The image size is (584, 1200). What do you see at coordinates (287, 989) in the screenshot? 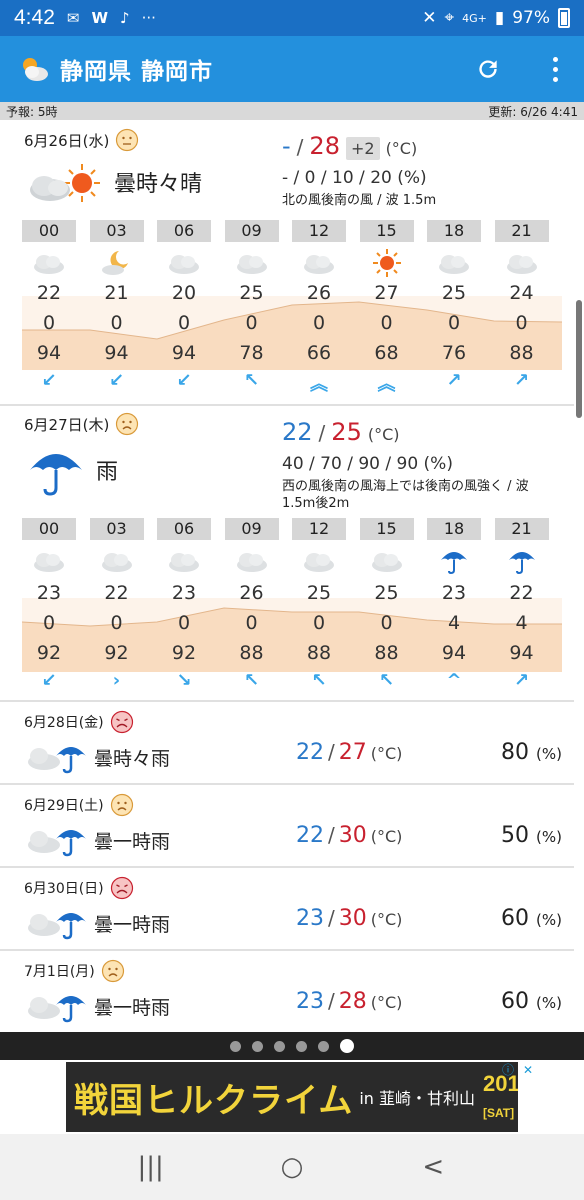
I see `daily-forecast-row: 7月1日(月) 曇一時雨 23/28 (°C) 60 (%)` at bounding box center [287, 989].